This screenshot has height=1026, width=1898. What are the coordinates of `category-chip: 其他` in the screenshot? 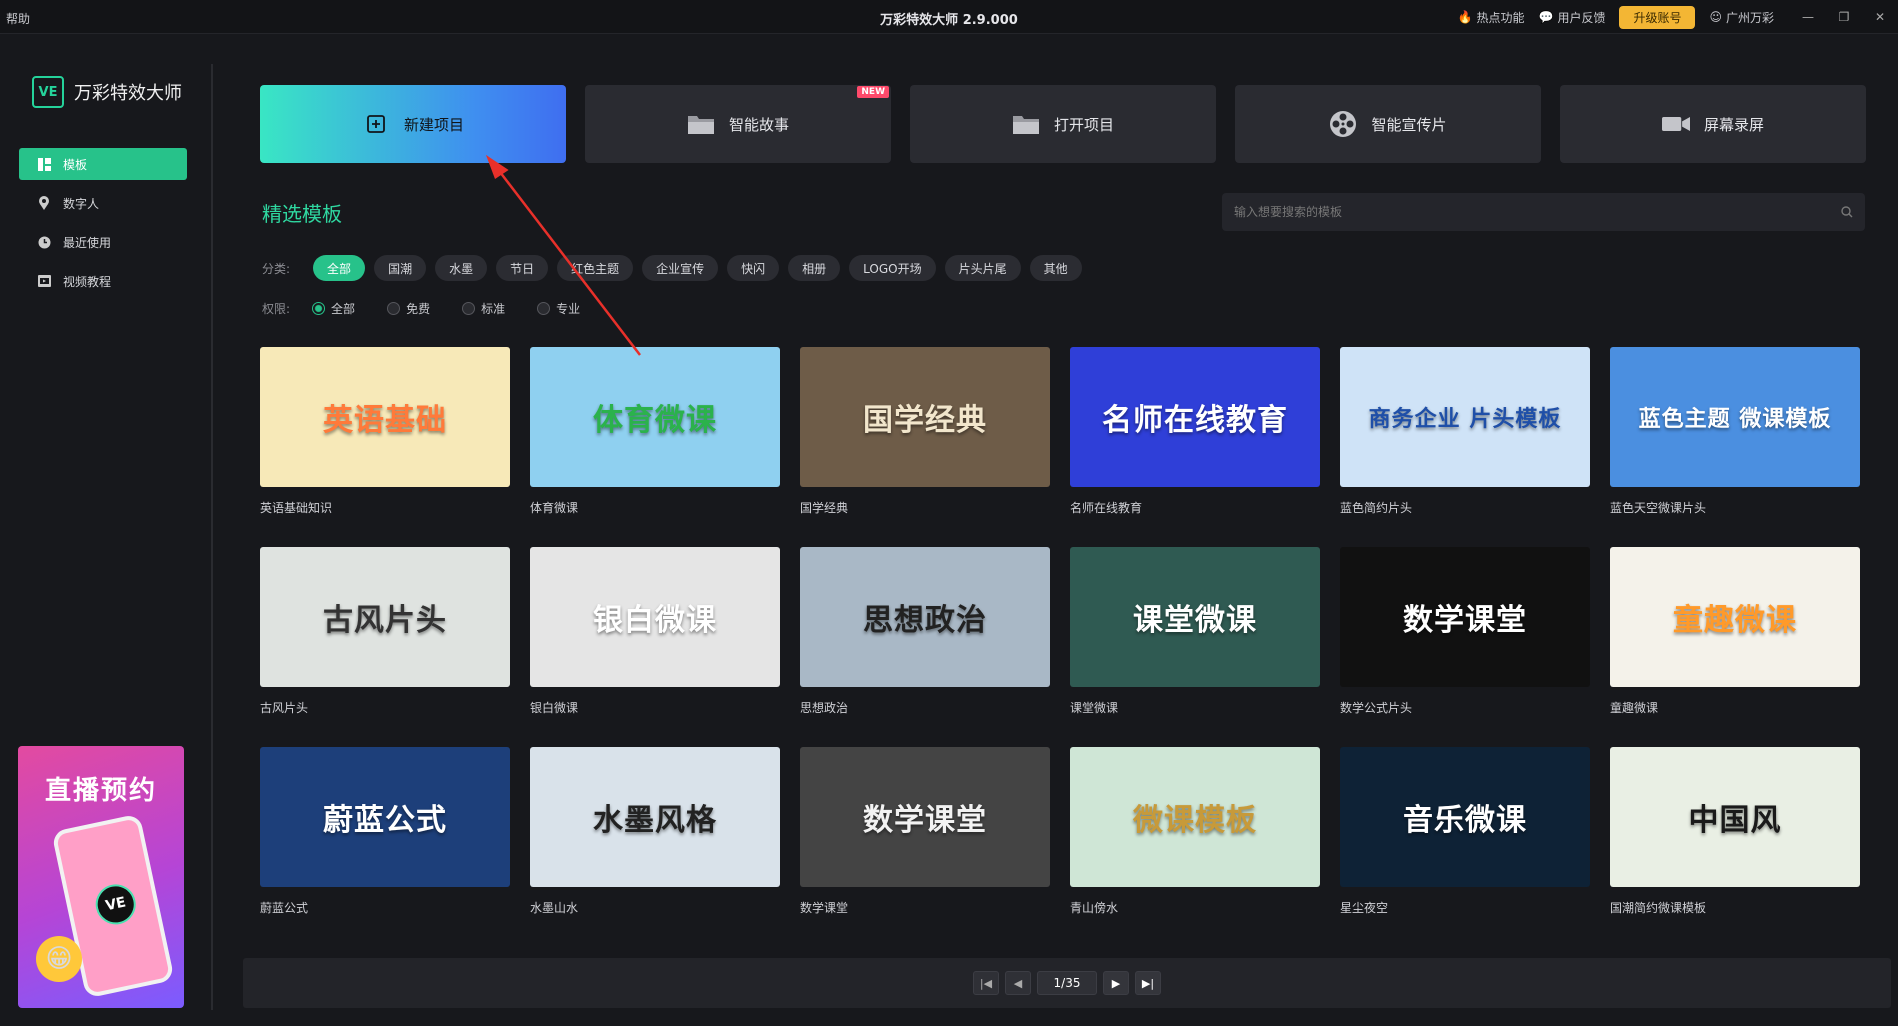 It's located at (1055, 268).